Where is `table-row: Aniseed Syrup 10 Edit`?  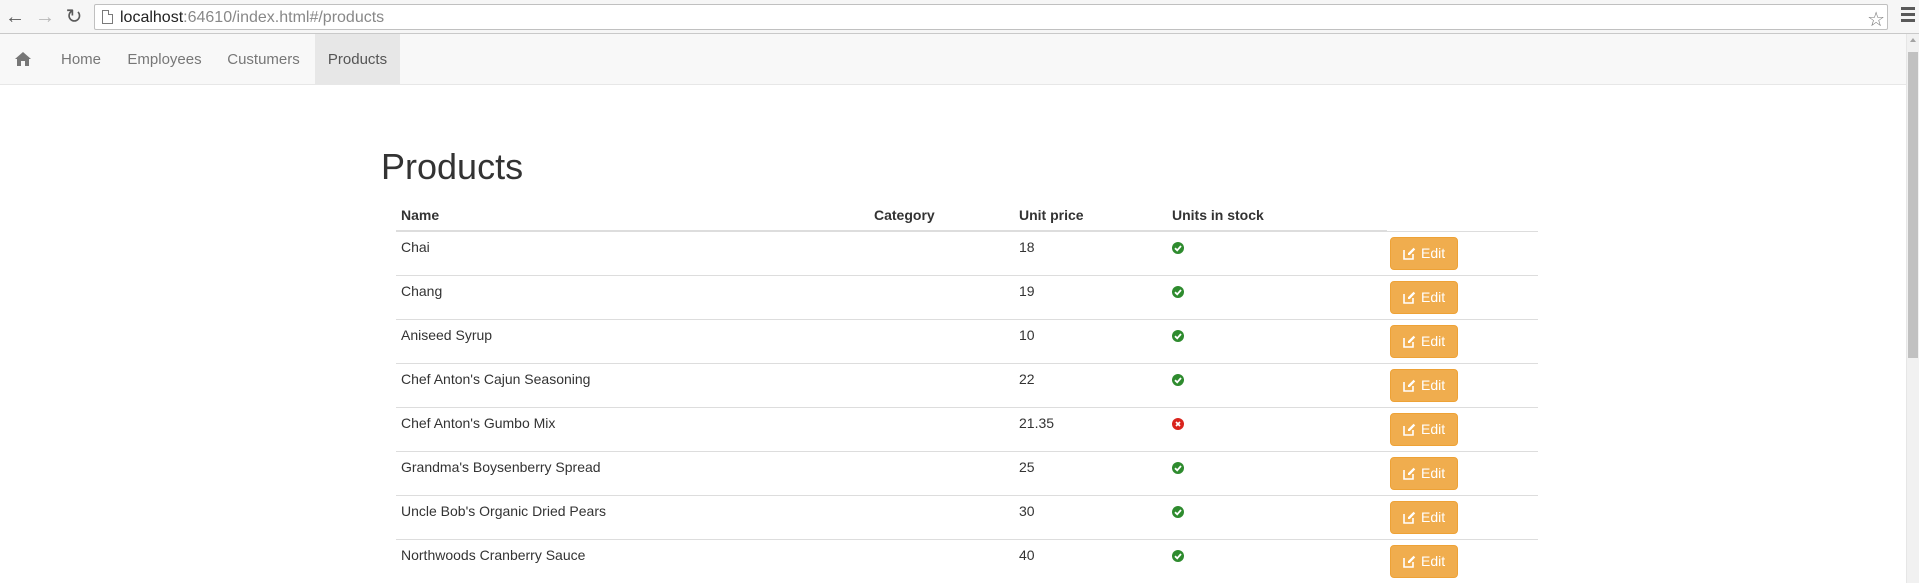 table-row: Aniseed Syrup 10 Edit is located at coordinates (967, 340).